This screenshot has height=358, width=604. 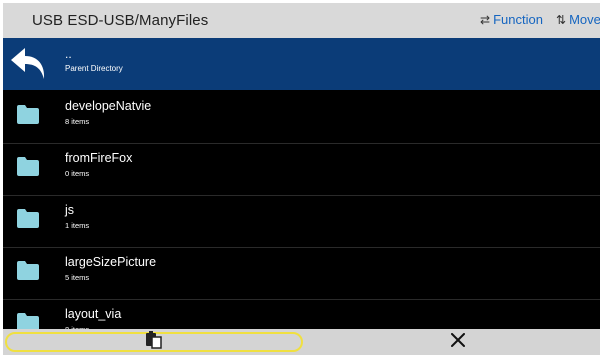 I want to click on paste-button, so click(x=154, y=342).